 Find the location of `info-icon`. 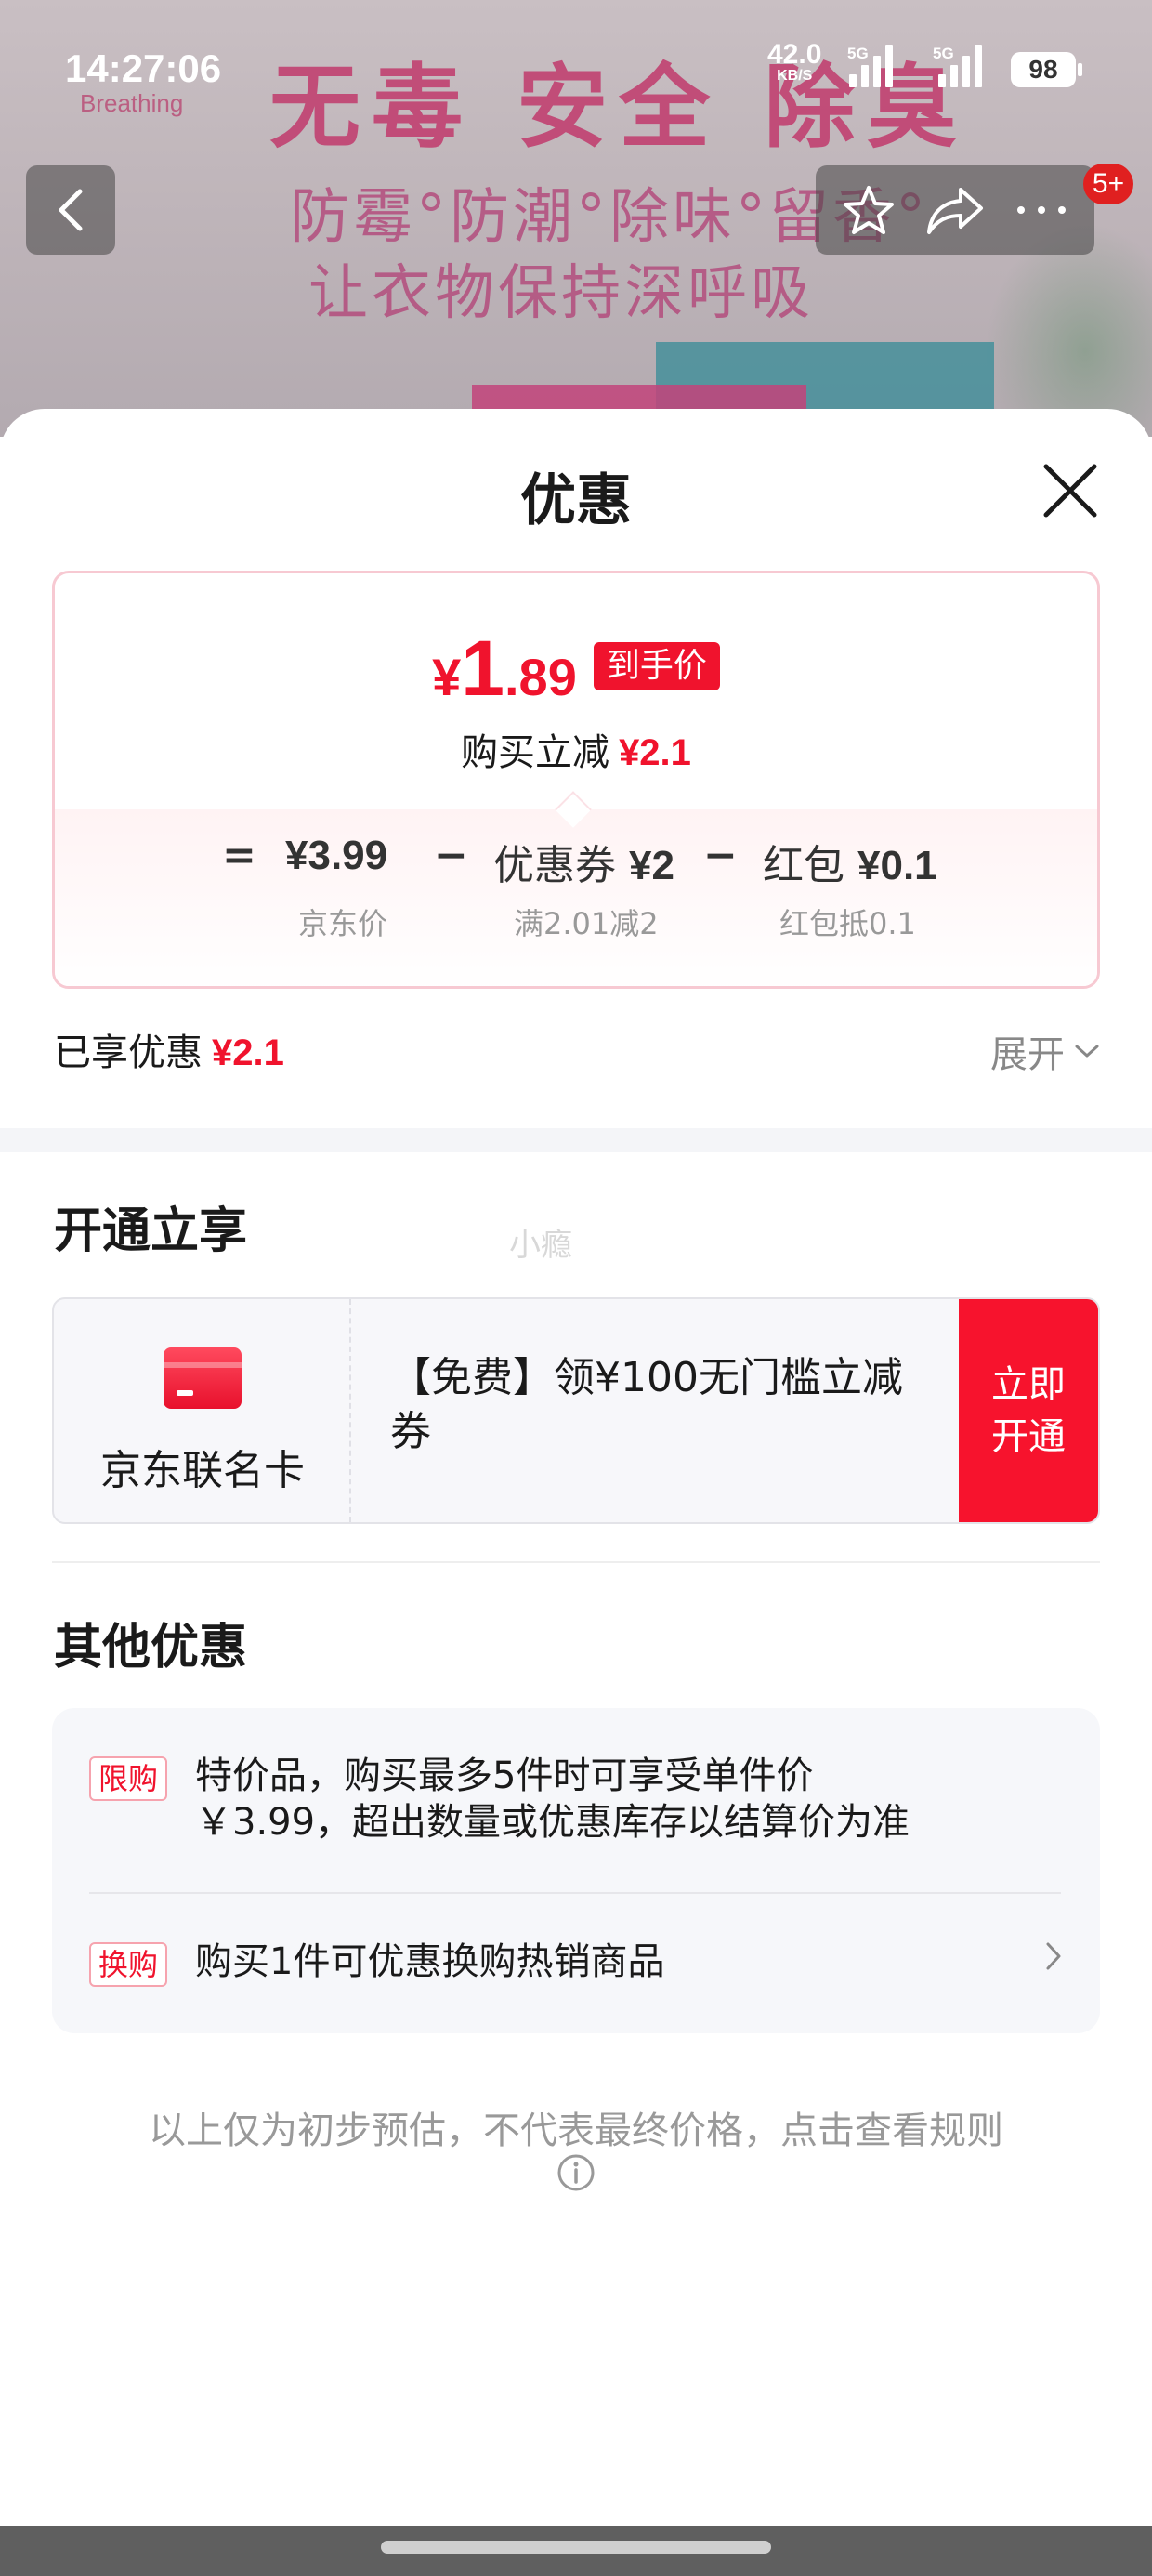

info-icon is located at coordinates (576, 2172).